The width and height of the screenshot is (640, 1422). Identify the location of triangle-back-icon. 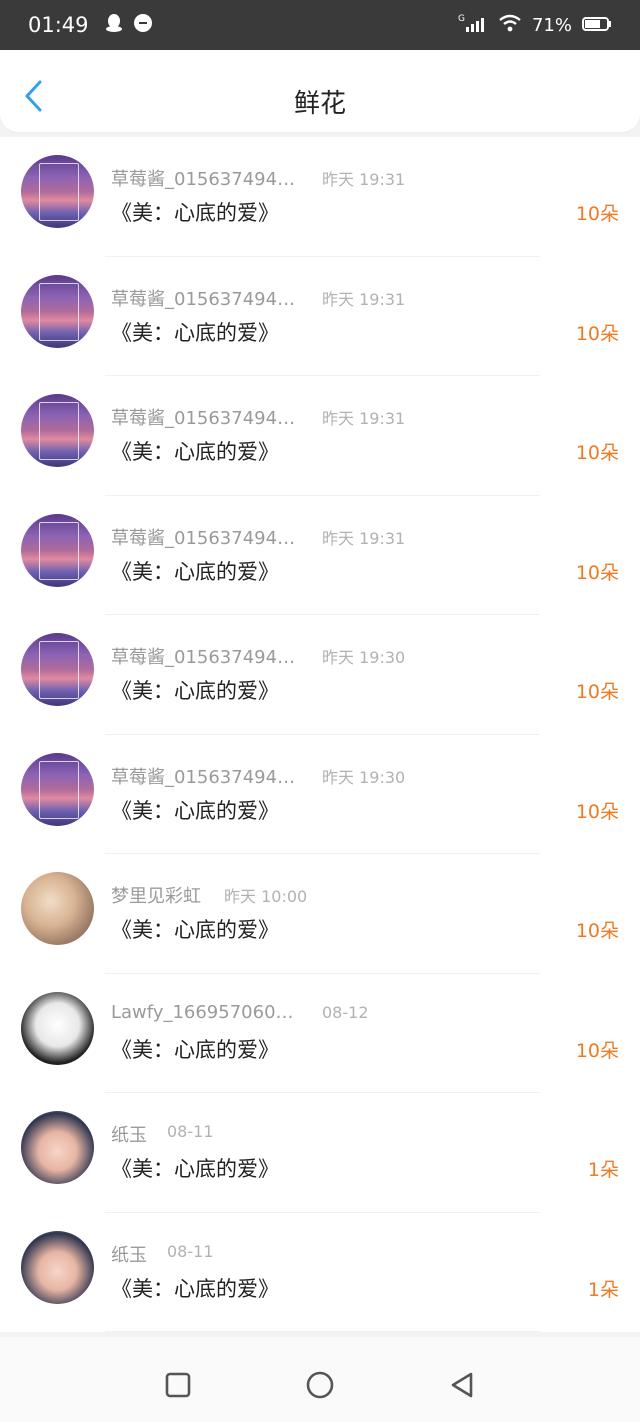
(462, 1385).